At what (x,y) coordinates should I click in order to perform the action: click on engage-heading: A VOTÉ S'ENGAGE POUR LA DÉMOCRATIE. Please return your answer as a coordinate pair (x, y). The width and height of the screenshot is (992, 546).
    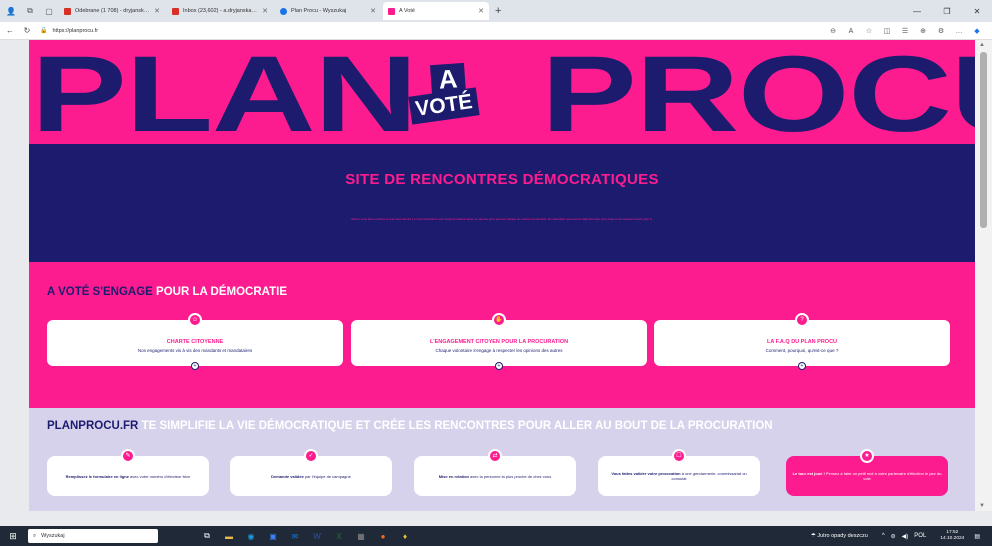
    Looking at the image, I should click on (167, 292).